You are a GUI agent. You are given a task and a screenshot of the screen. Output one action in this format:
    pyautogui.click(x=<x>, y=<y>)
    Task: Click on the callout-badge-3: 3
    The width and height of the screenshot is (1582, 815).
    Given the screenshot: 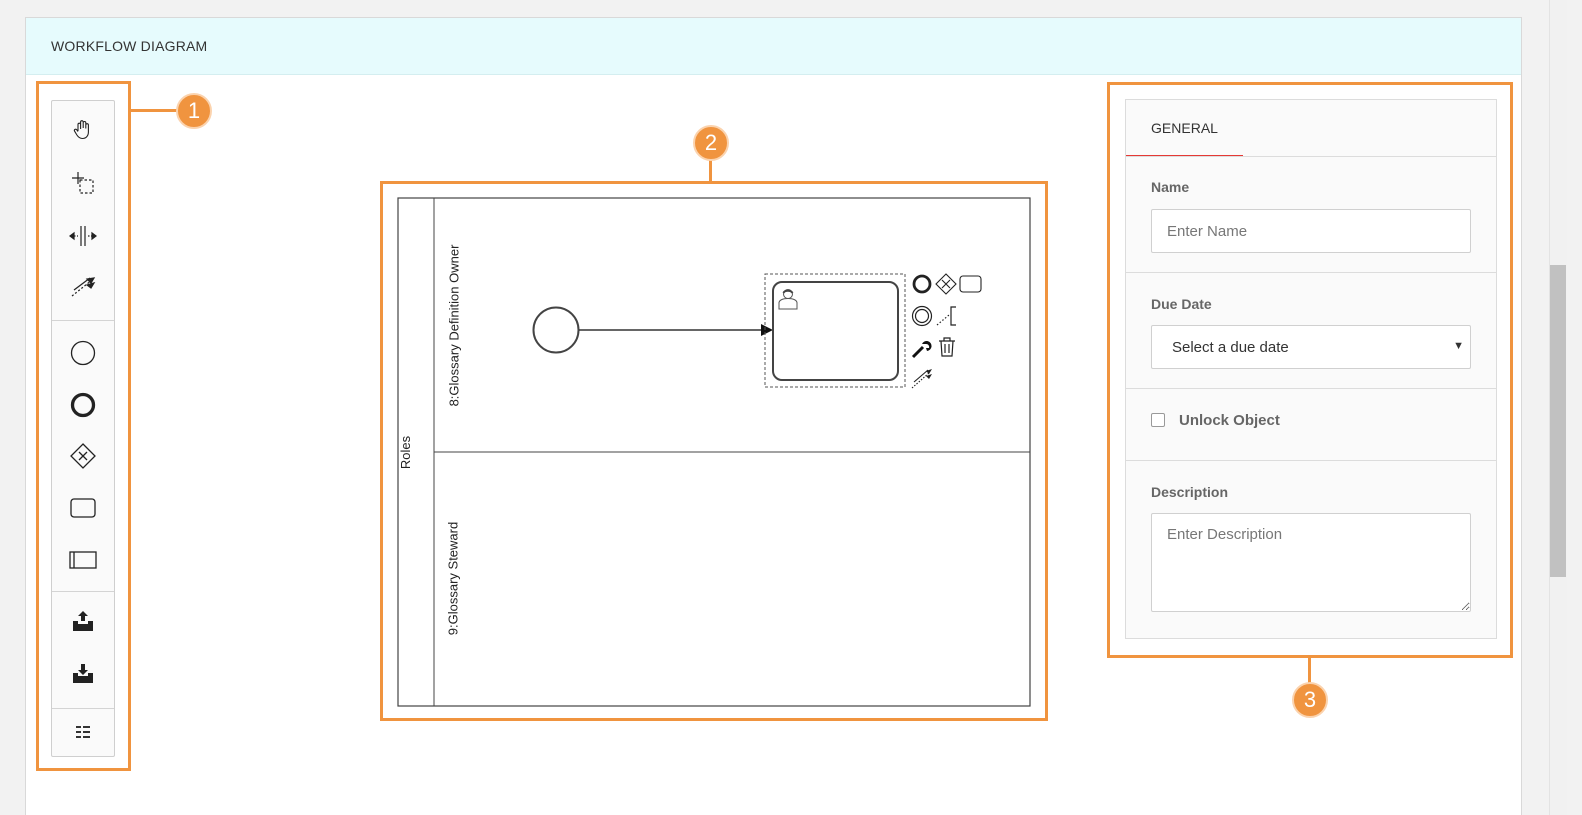 What is the action you would take?
    pyautogui.click(x=1310, y=700)
    